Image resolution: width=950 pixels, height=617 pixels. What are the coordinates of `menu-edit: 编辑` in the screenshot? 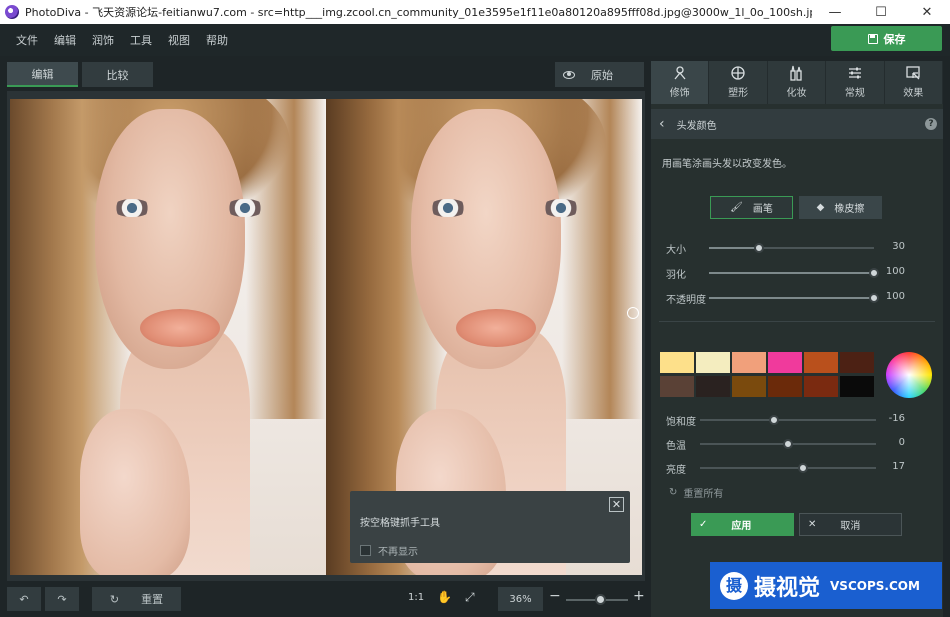 It's located at (65, 40).